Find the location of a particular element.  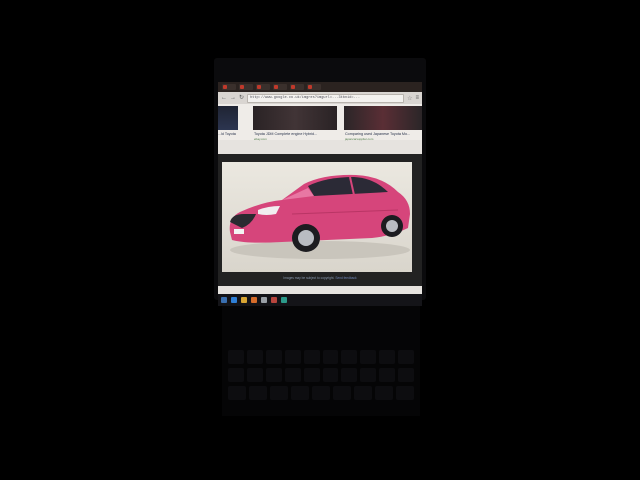

reload-icon: ↻ is located at coordinates (241, 98).